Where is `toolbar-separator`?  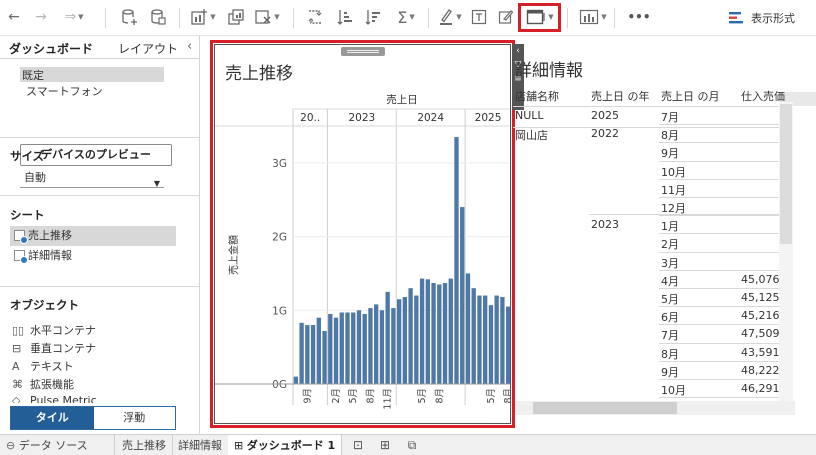 toolbar-separator is located at coordinates (428, 18).